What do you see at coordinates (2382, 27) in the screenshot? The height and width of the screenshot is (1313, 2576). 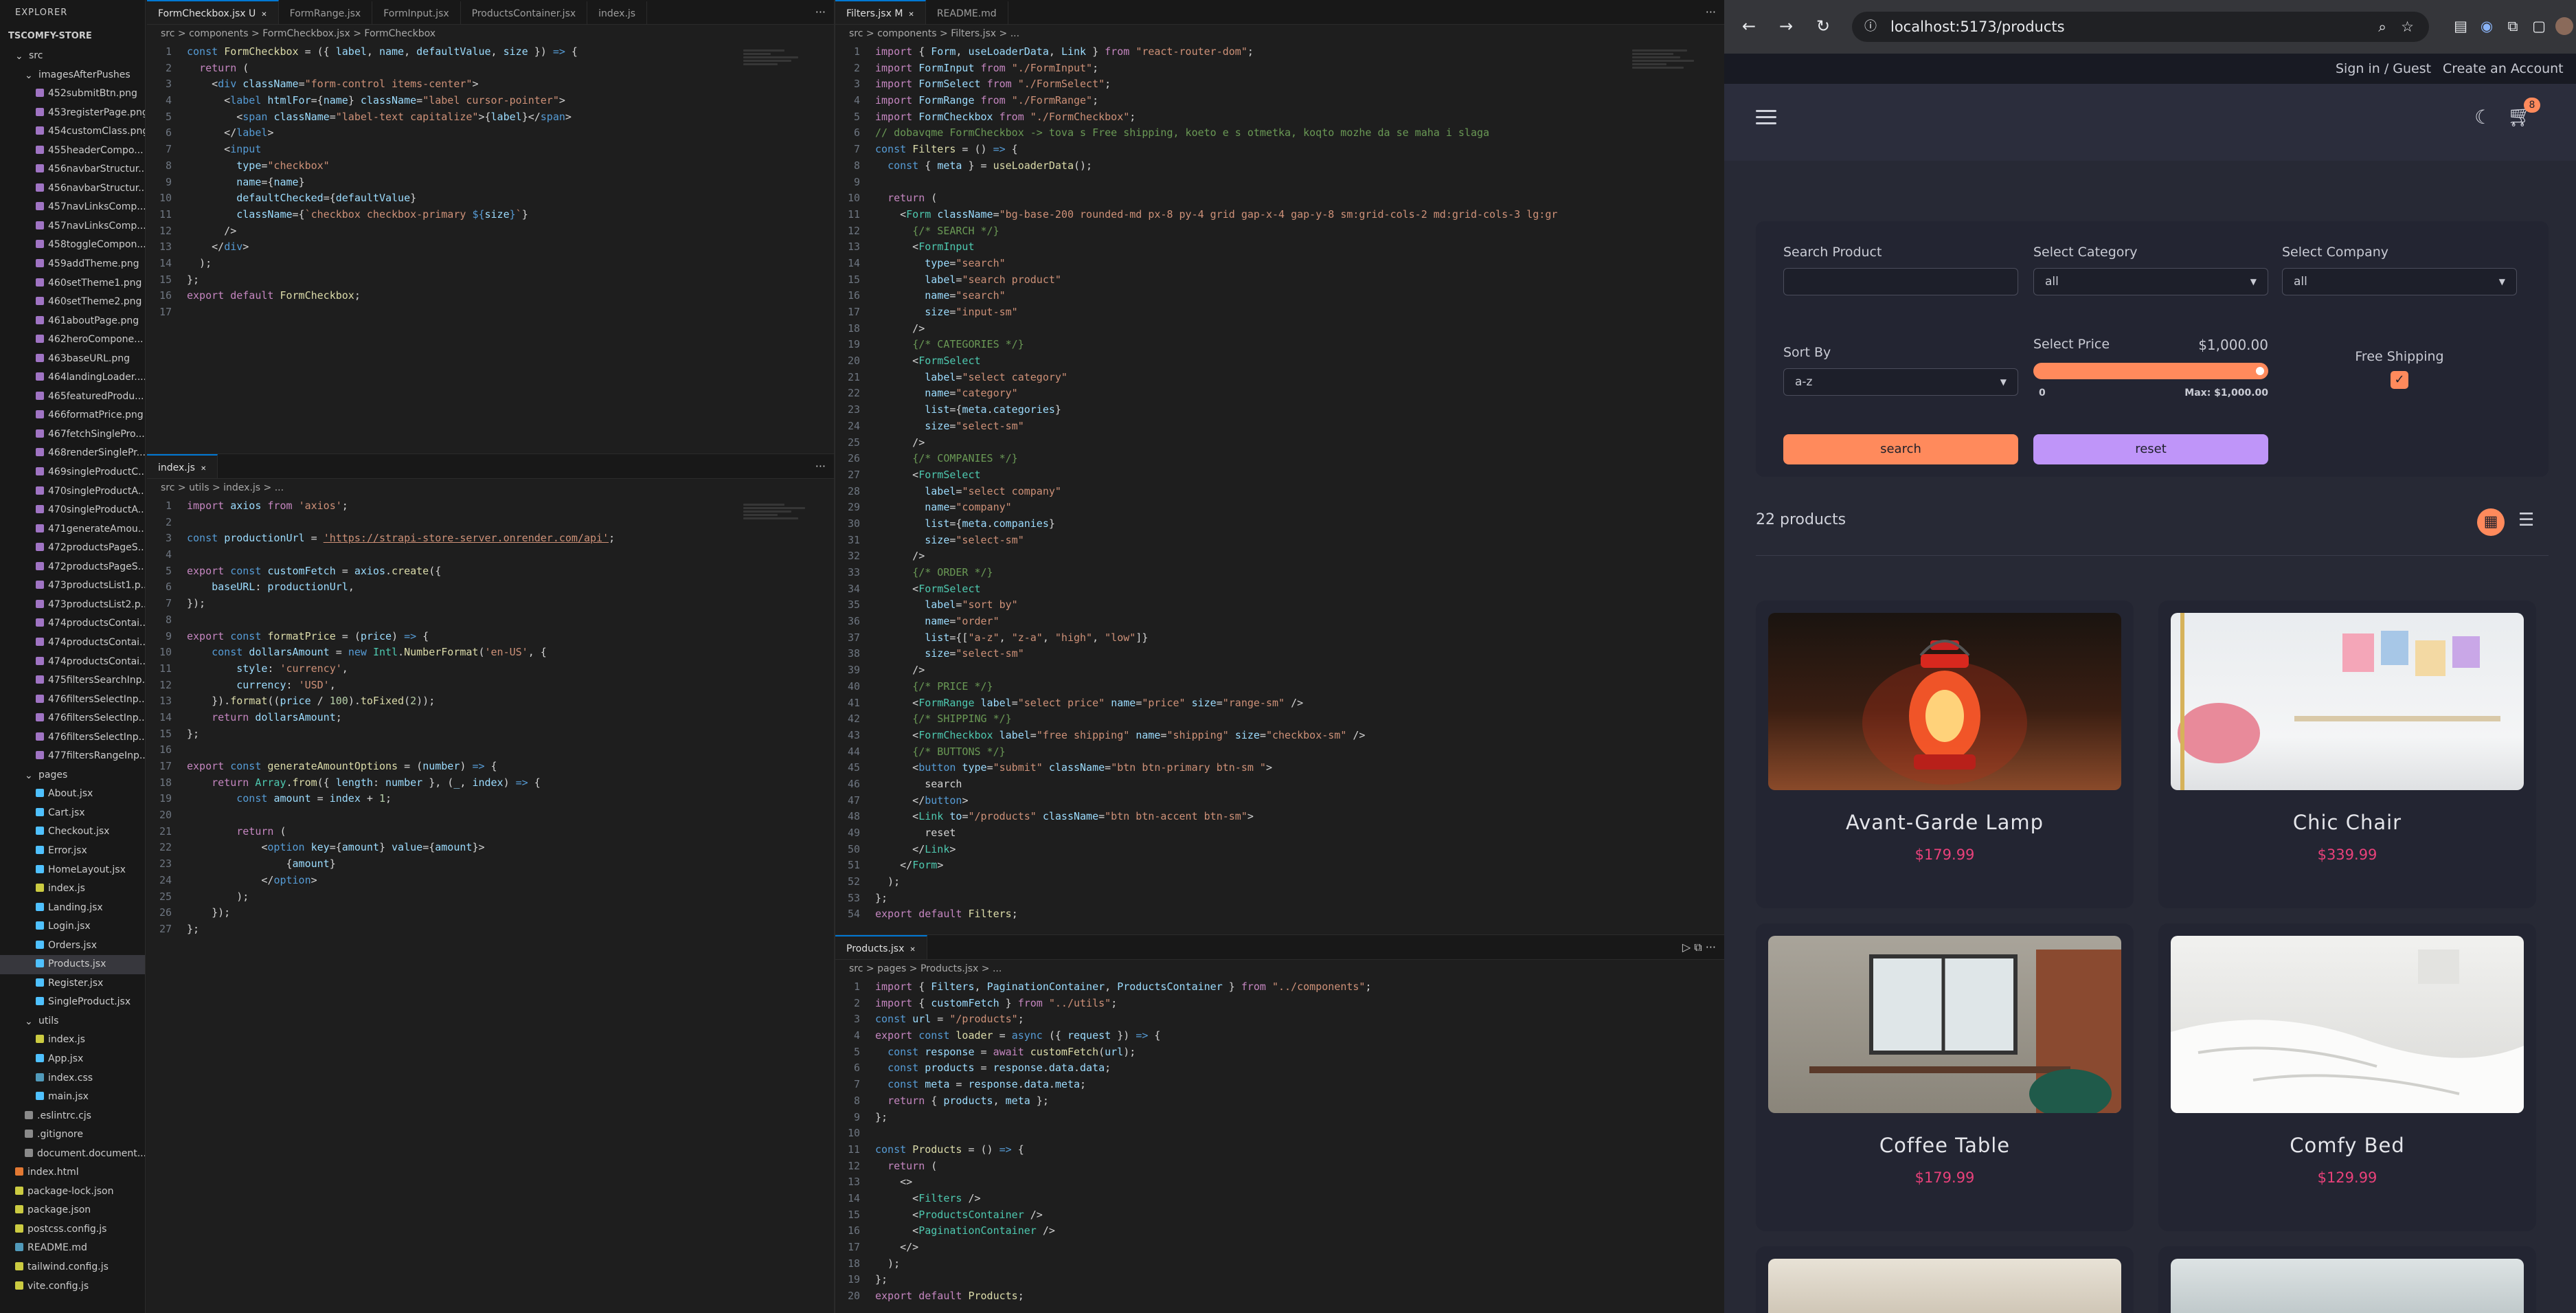 I see `zoom-icon: ⌕` at bounding box center [2382, 27].